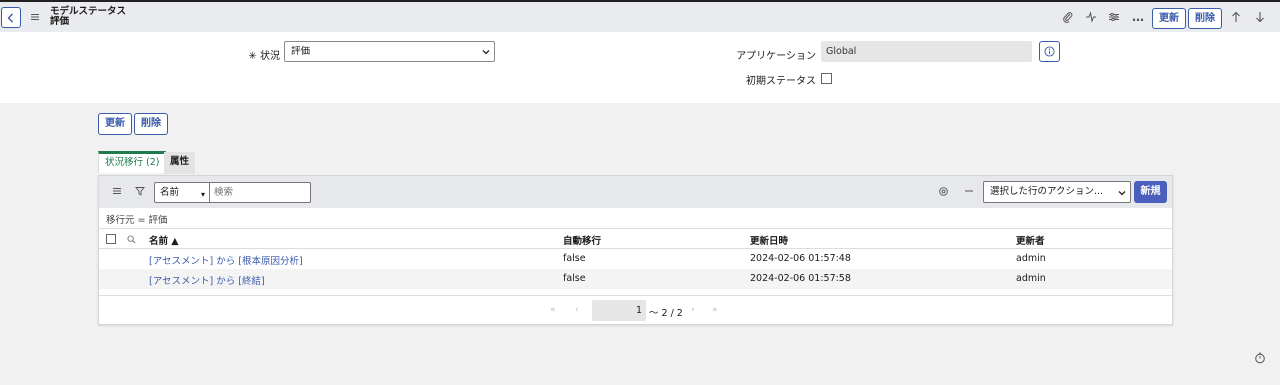 This screenshot has width=1280, height=385. What do you see at coordinates (769, 240) in the screenshot?
I see `column-header-updated: 更新日時` at bounding box center [769, 240].